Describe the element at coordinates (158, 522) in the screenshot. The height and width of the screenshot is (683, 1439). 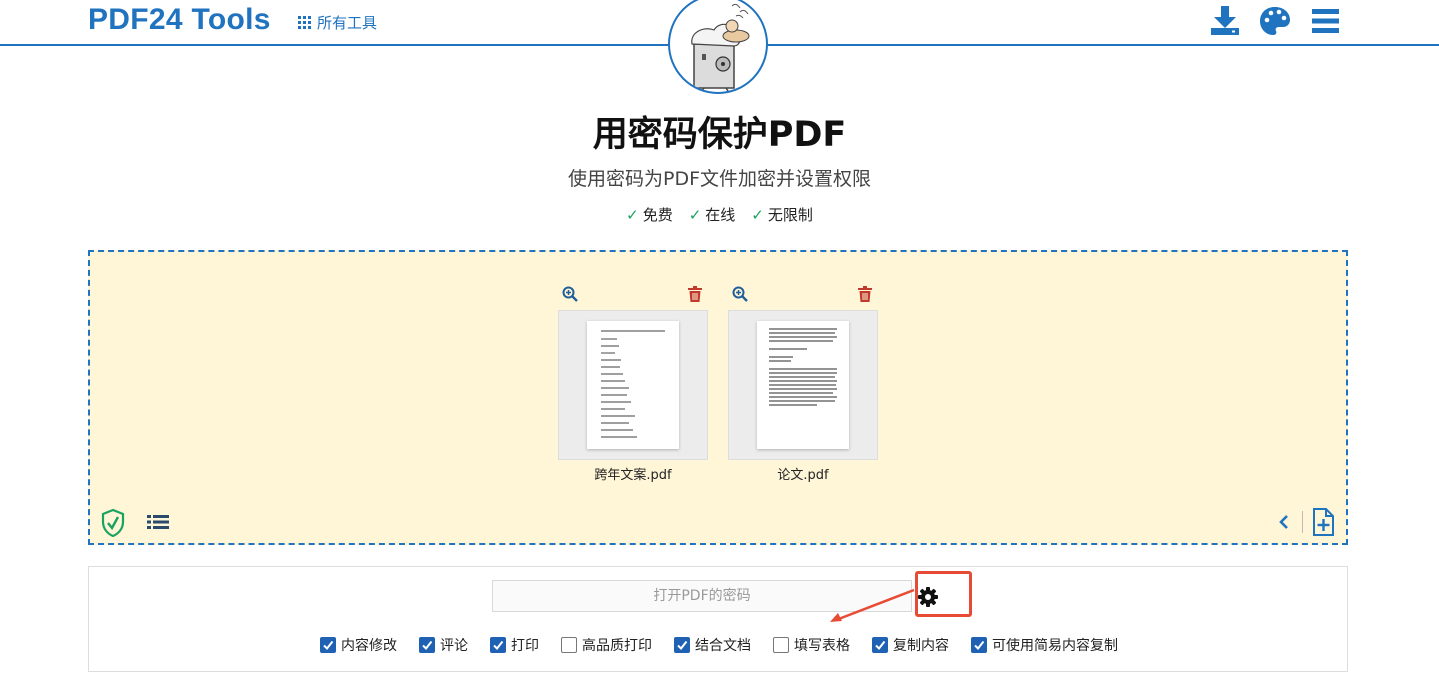
I see `list-icon` at that location.